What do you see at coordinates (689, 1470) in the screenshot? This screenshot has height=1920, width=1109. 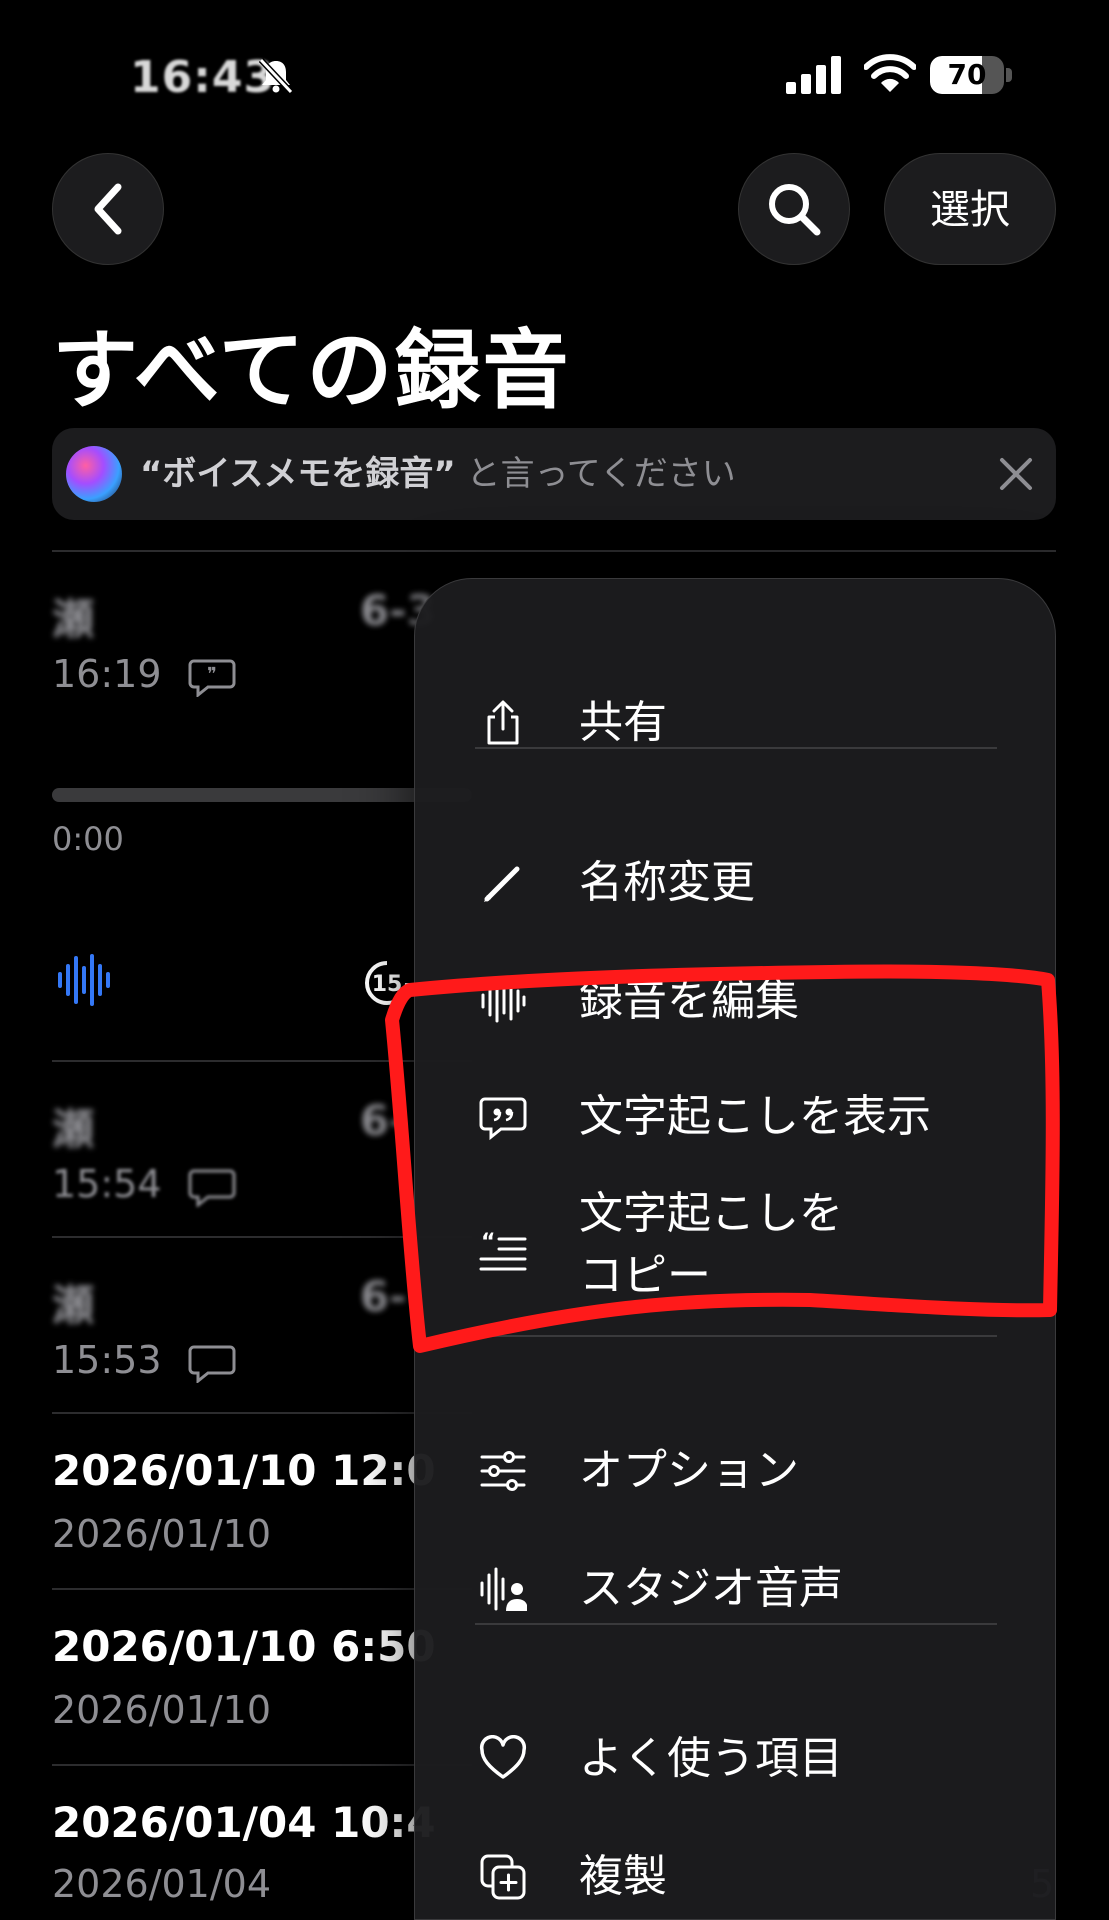 I see `menu-item-label: オプション` at bounding box center [689, 1470].